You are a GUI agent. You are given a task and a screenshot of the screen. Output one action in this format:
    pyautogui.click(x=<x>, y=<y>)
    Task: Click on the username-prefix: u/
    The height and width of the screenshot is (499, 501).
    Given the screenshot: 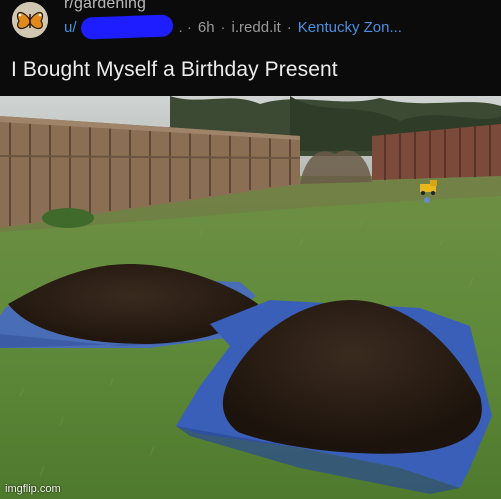 What is the action you would take?
    pyautogui.click(x=70, y=27)
    